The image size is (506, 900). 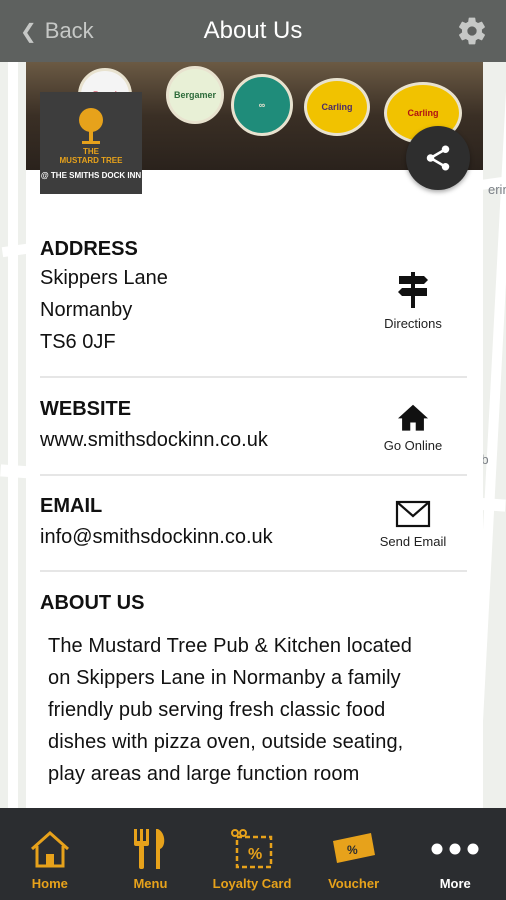 What do you see at coordinates (337, 107) in the screenshot?
I see `beer-tap-badge: Carling` at bounding box center [337, 107].